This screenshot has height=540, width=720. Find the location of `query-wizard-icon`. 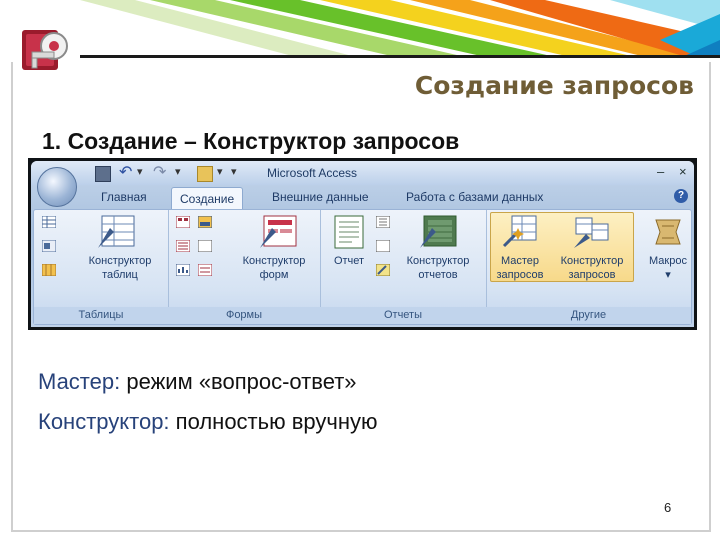

query-wizard-icon is located at coordinates (520, 232).